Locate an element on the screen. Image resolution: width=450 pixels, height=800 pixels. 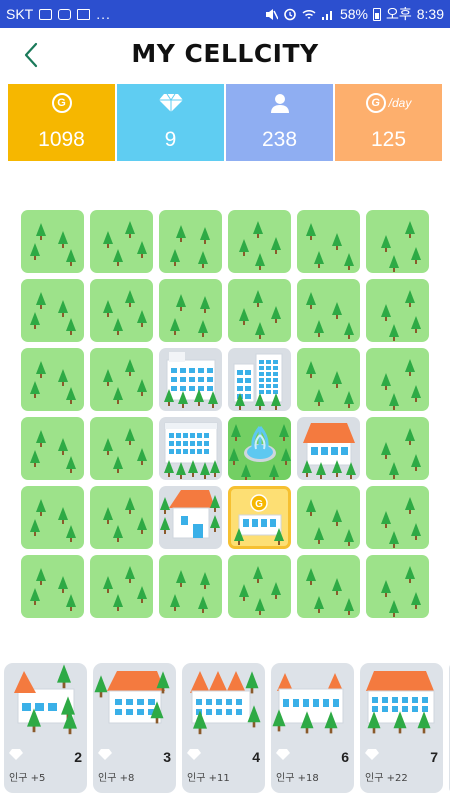
apartment-tile is located at coordinates (190, 379).